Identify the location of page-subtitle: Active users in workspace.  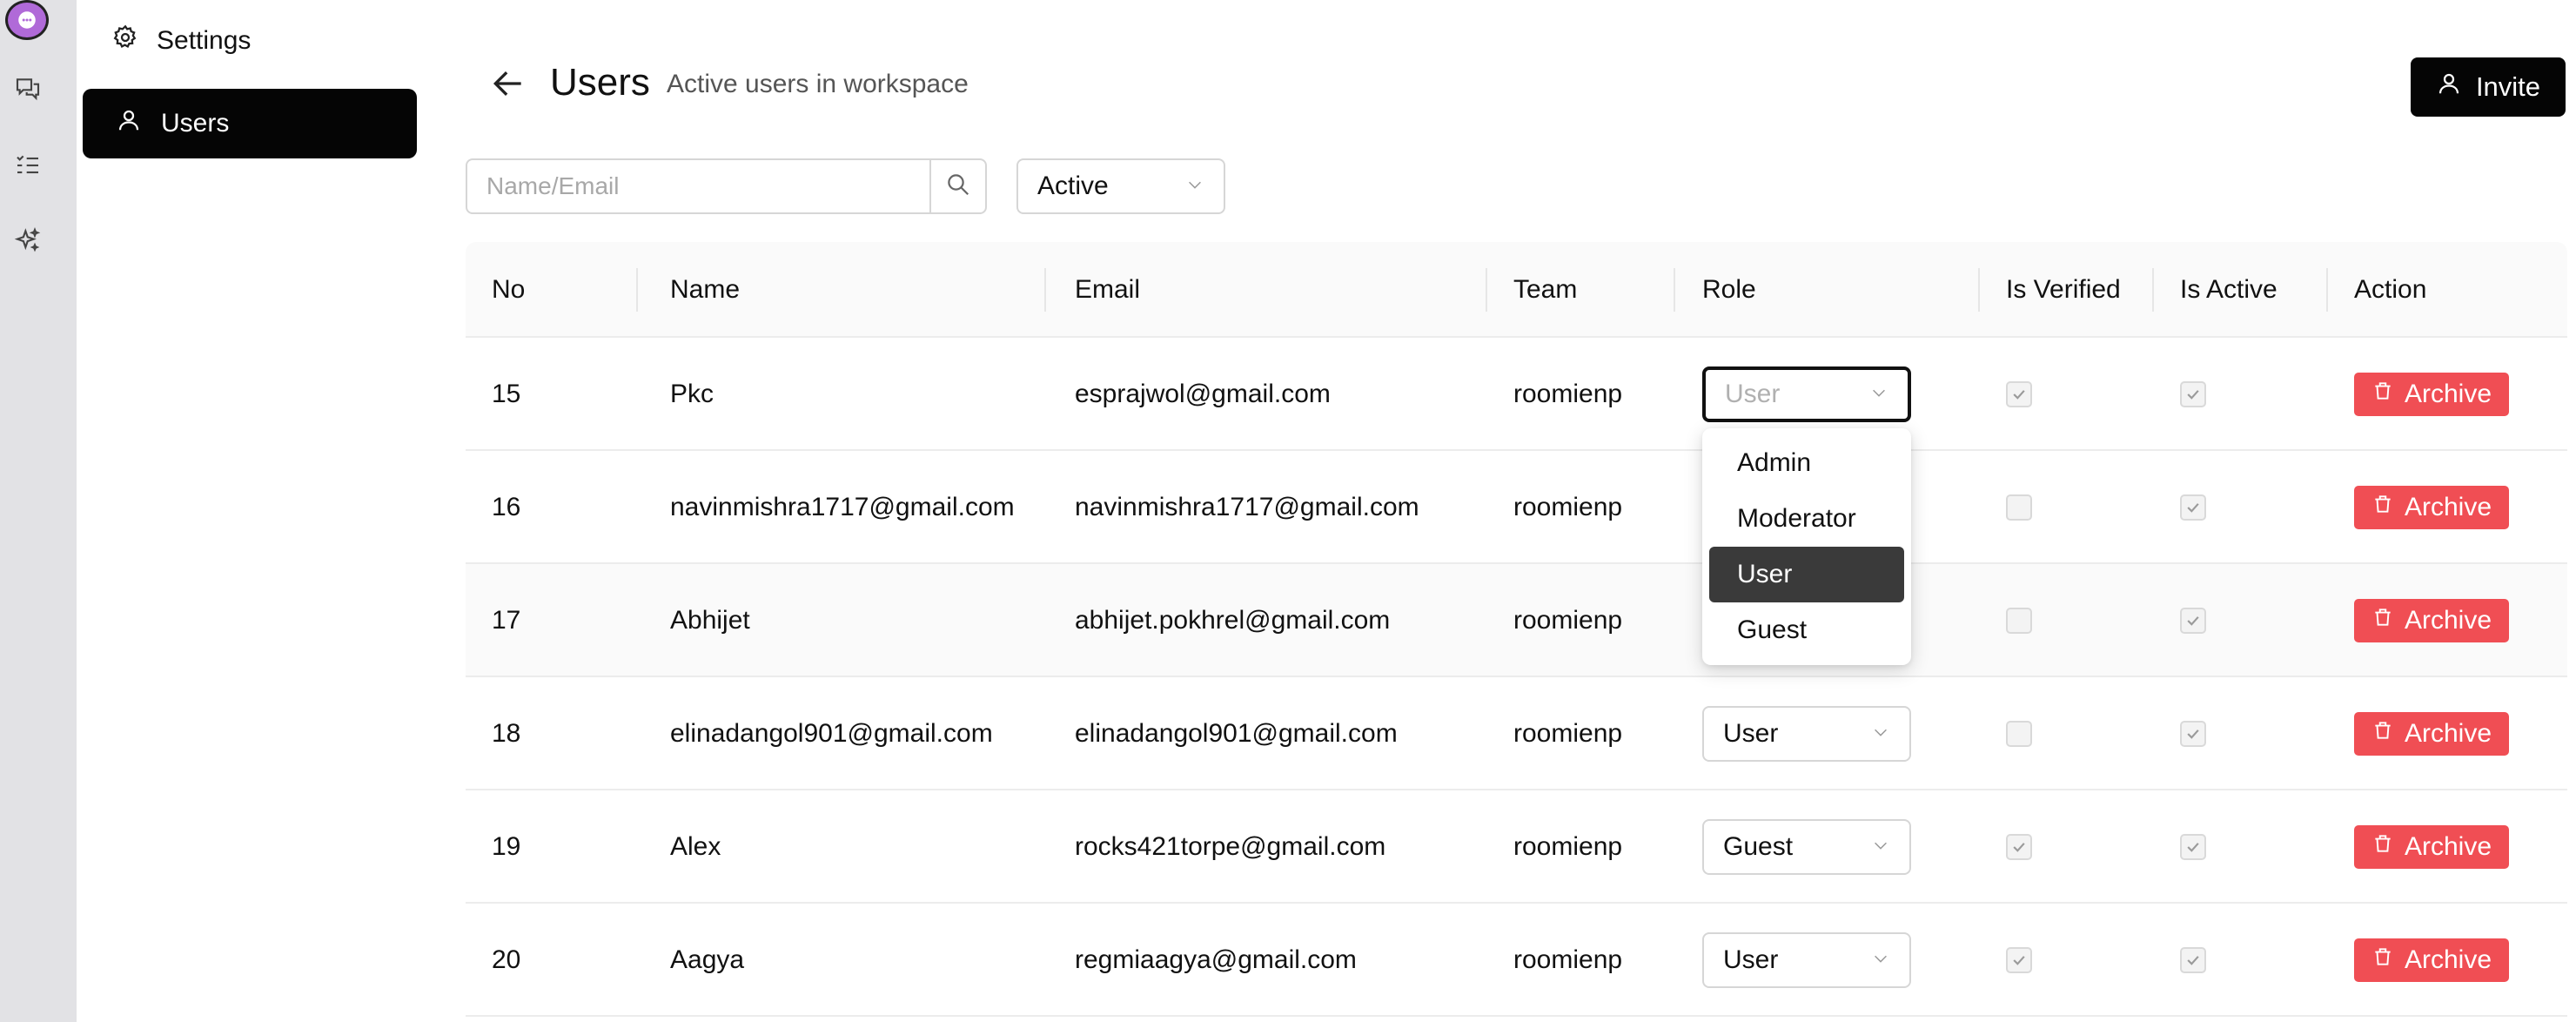
(818, 84).